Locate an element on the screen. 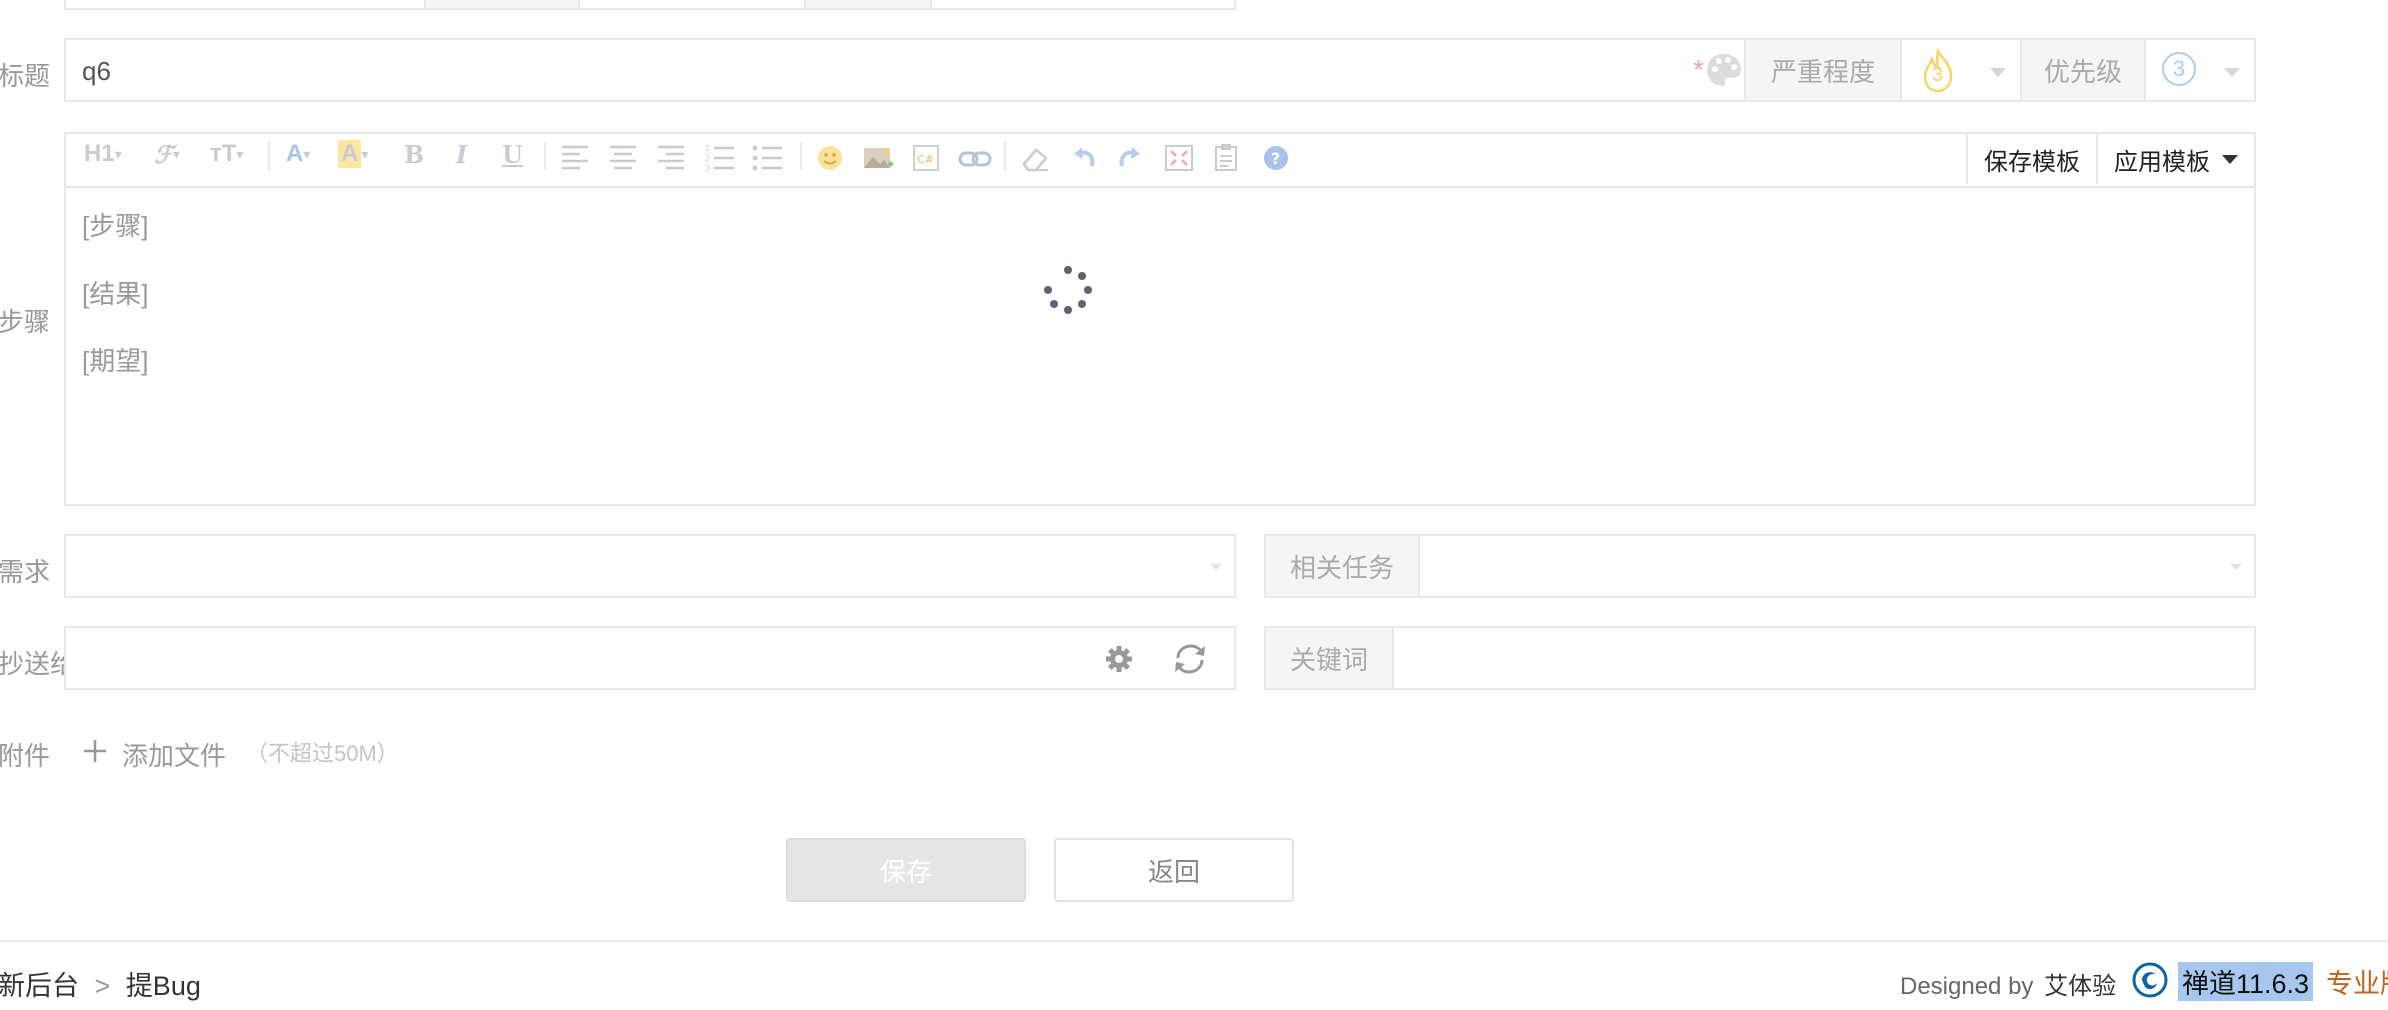 Image resolution: width=2388 pixels, height=1010 pixels. keywords-input is located at coordinates (1824, 658).